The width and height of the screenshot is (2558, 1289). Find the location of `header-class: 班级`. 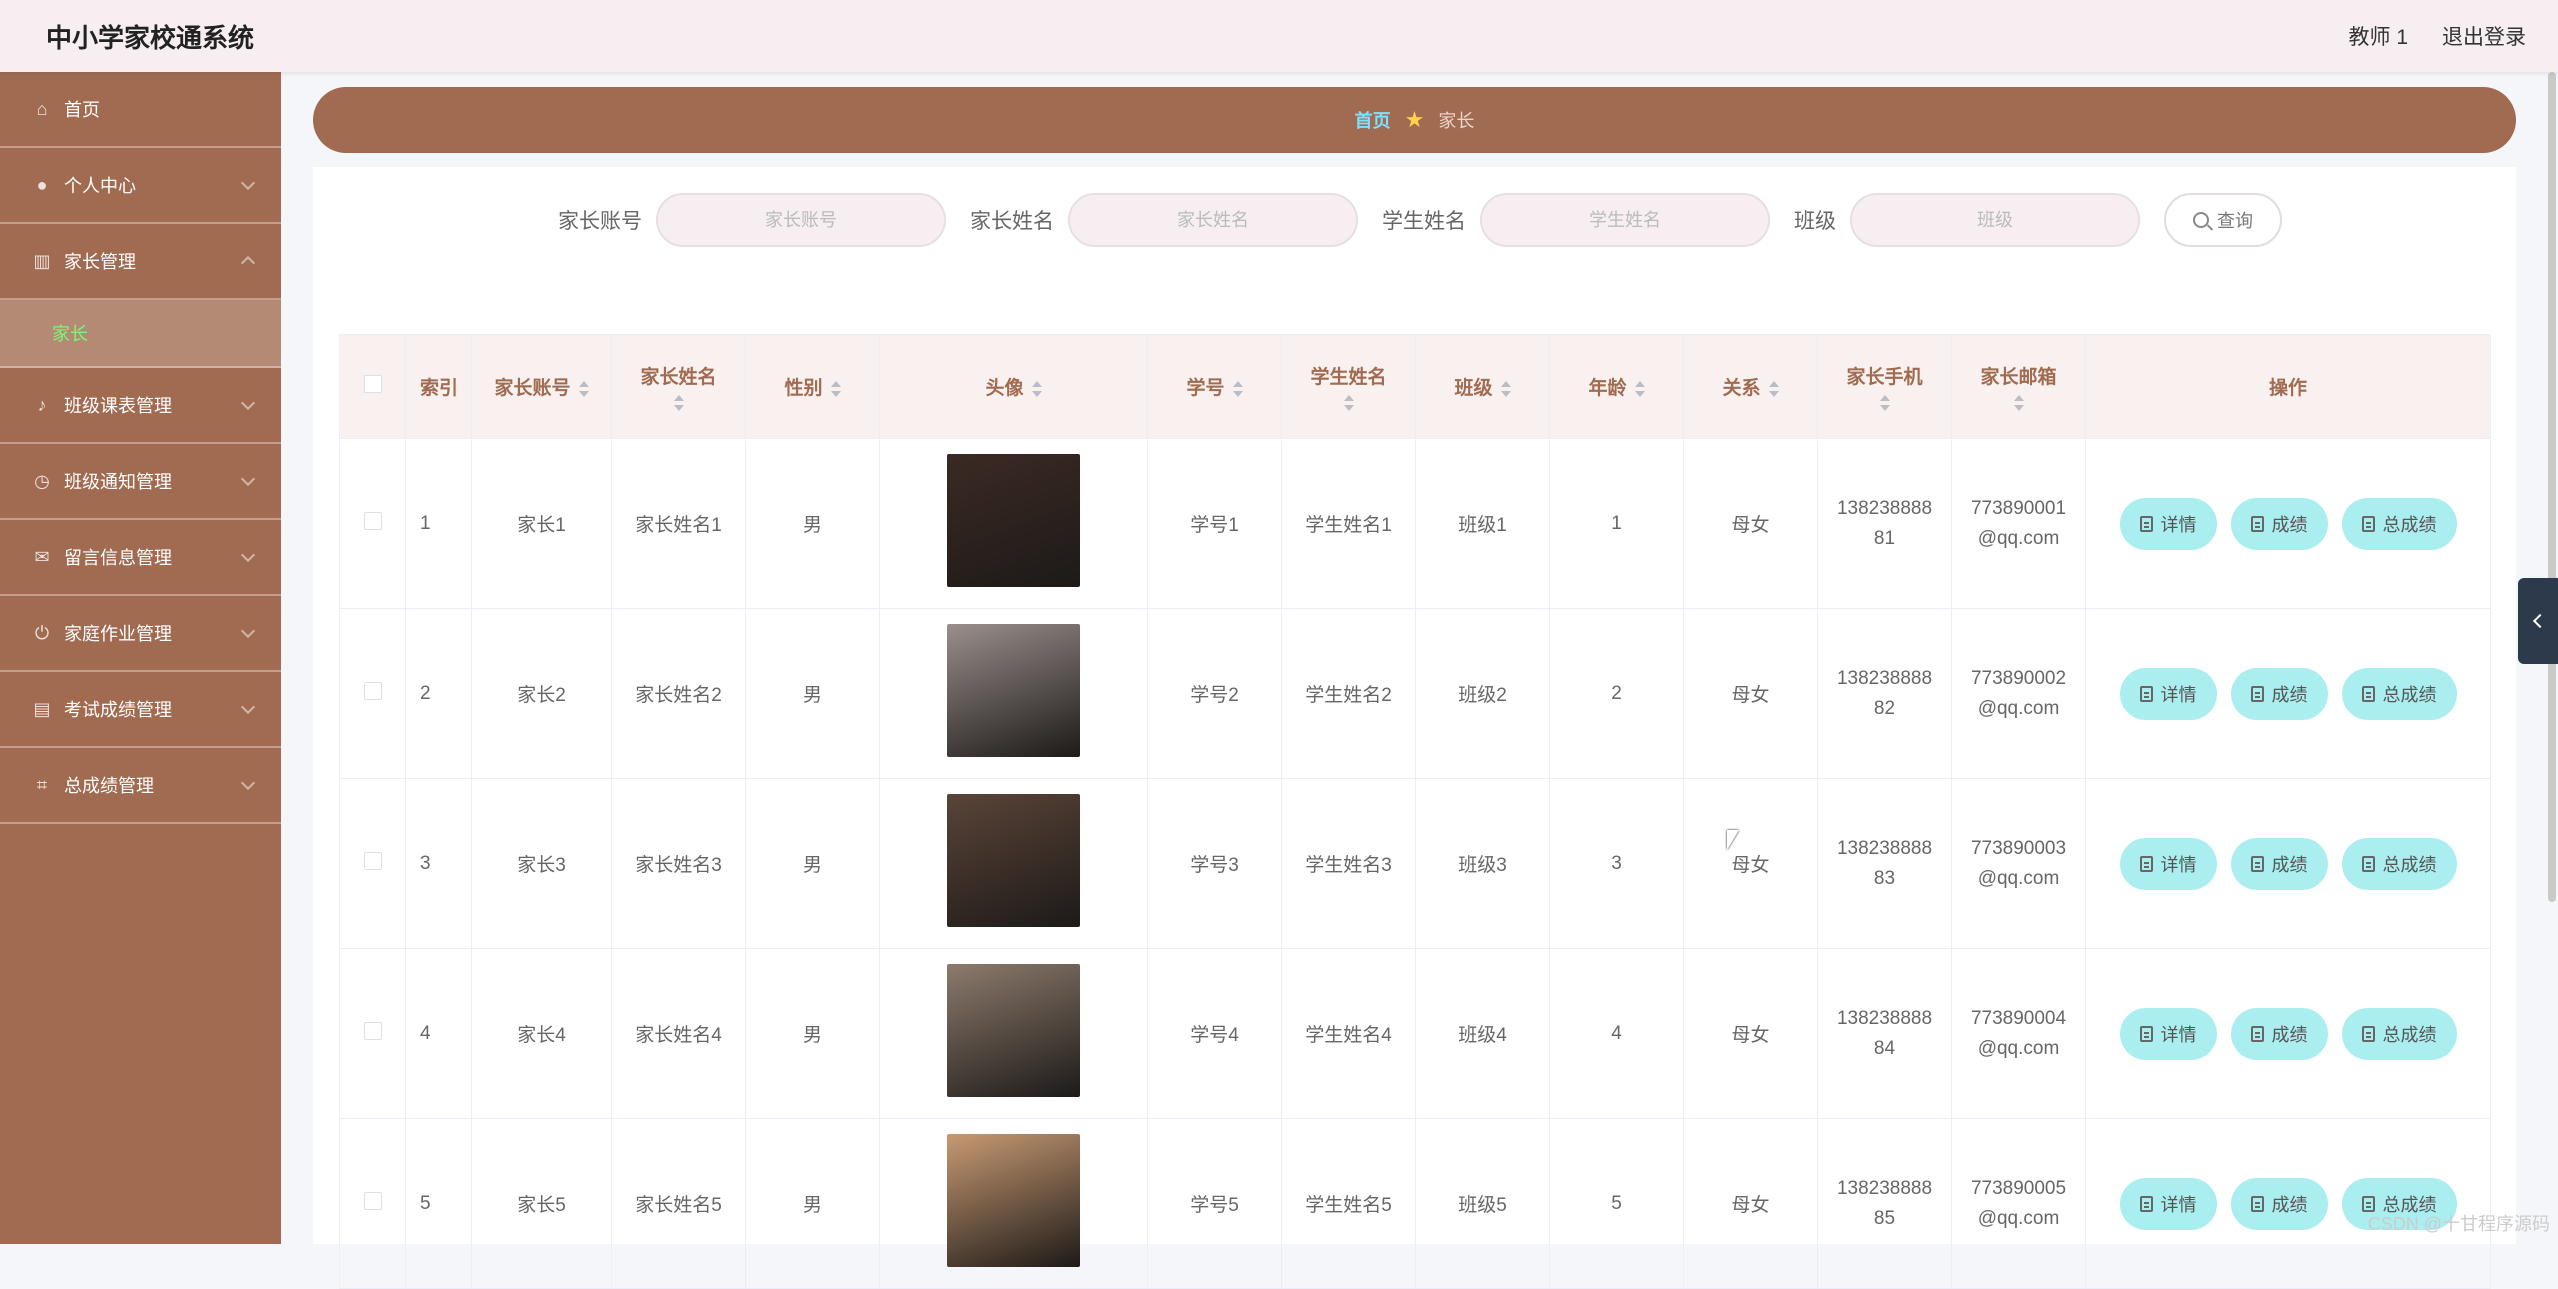

header-class: 班级 is located at coordinates (1483, 387).